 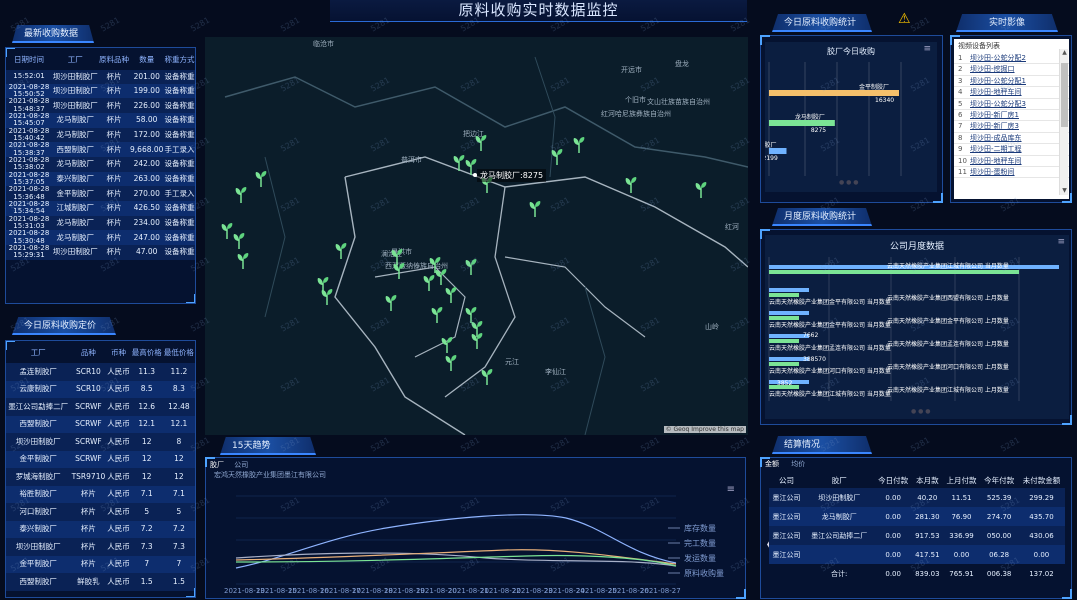 I want to click on video-device-item: 5 坝沙田-公蛇分配3, so click(x=1011, y=104).